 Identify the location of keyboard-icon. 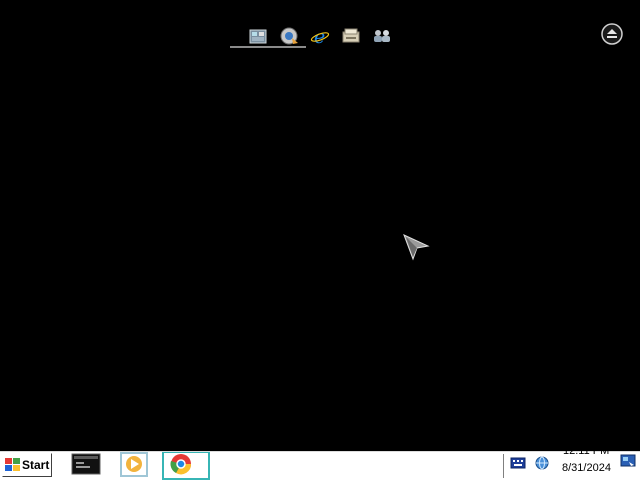
(518, 463).